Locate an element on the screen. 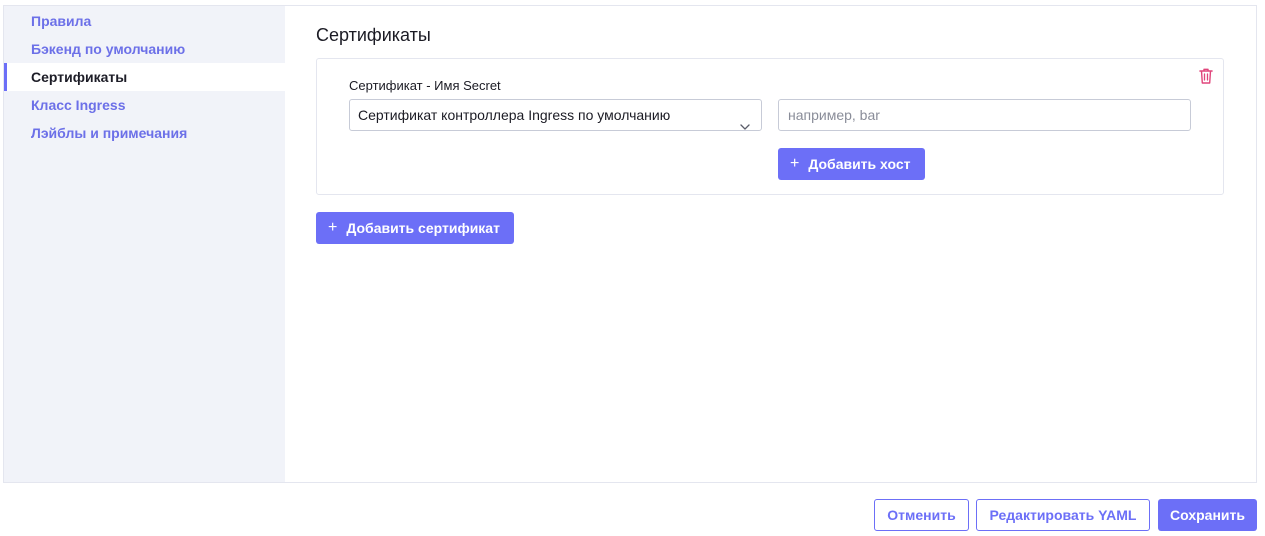 Image resolution: width=1265 pixels, height=536 pixels. add-host-button: + Добавить хост is located at coordinates (851, 164).